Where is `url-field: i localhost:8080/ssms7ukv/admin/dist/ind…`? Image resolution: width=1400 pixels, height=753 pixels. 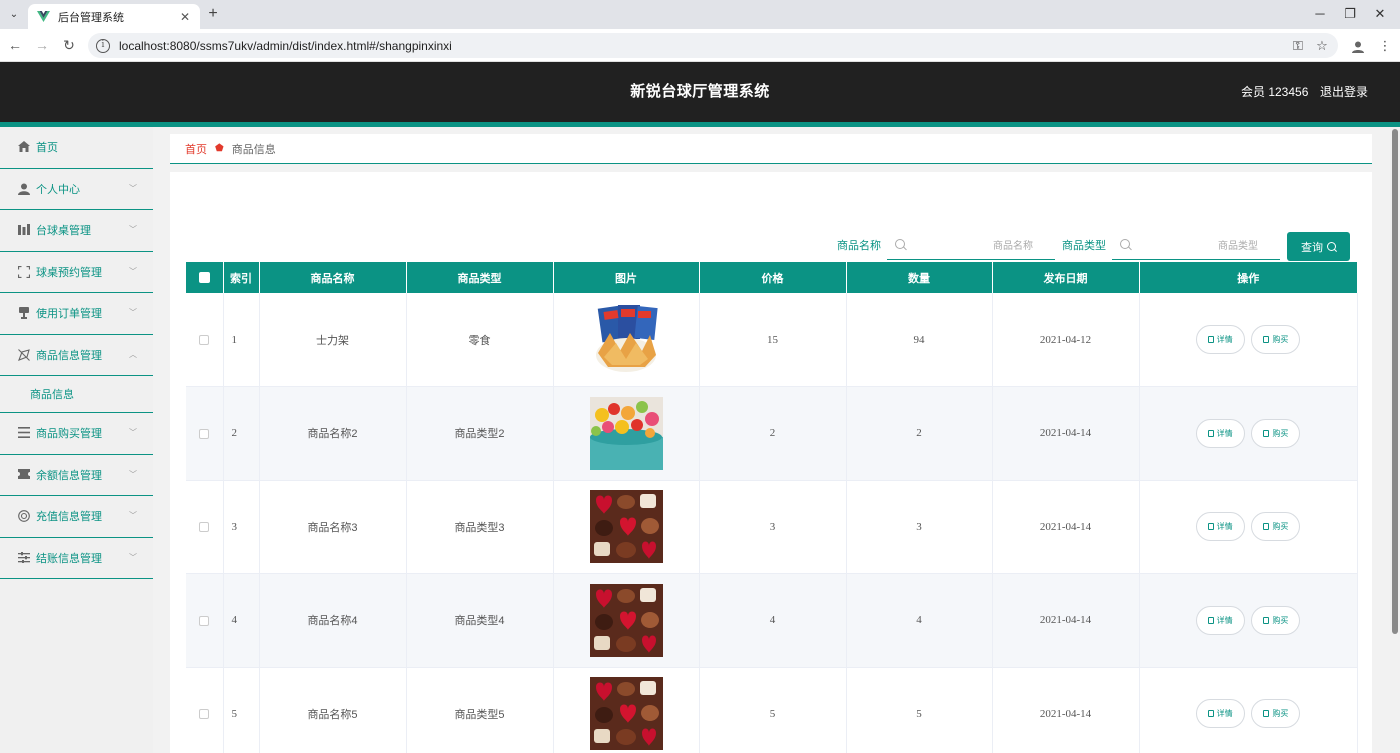
url-field: i localhost:8080/ssms7ukv/admin/dist/ind… is located at coordinates (713, 45).